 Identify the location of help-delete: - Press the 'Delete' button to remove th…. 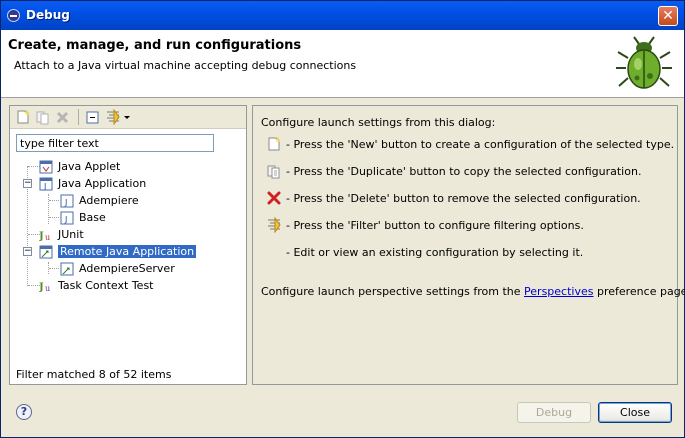
(463, 198).